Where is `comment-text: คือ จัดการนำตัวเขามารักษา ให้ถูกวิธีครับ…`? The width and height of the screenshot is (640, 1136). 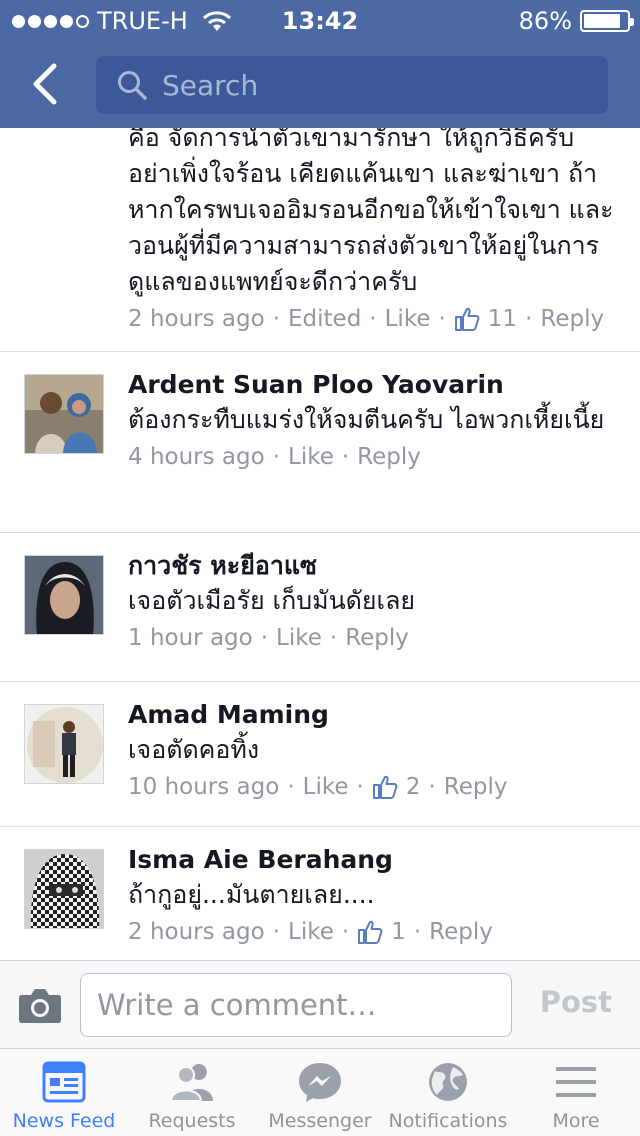 comment-text: คือ จัดการนำตัวเขามารักษา ให้ถูกวิธีครับ… is located at coordinates (371, 212).